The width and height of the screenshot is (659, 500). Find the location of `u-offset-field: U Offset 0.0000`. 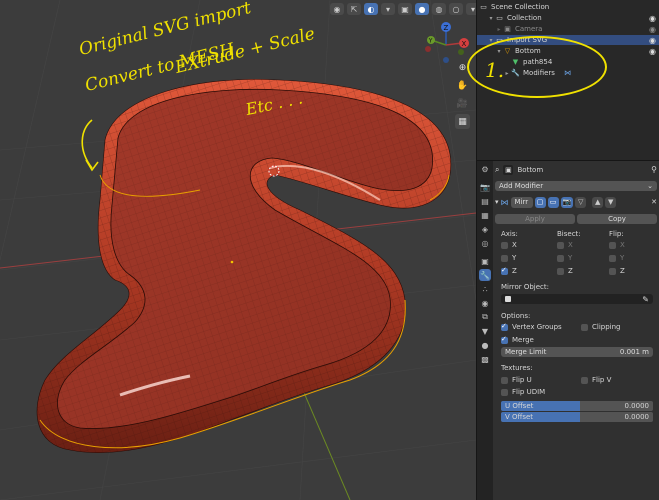

u-offset-field: U Offset 0.0000 is located at coordinates (577, 406).